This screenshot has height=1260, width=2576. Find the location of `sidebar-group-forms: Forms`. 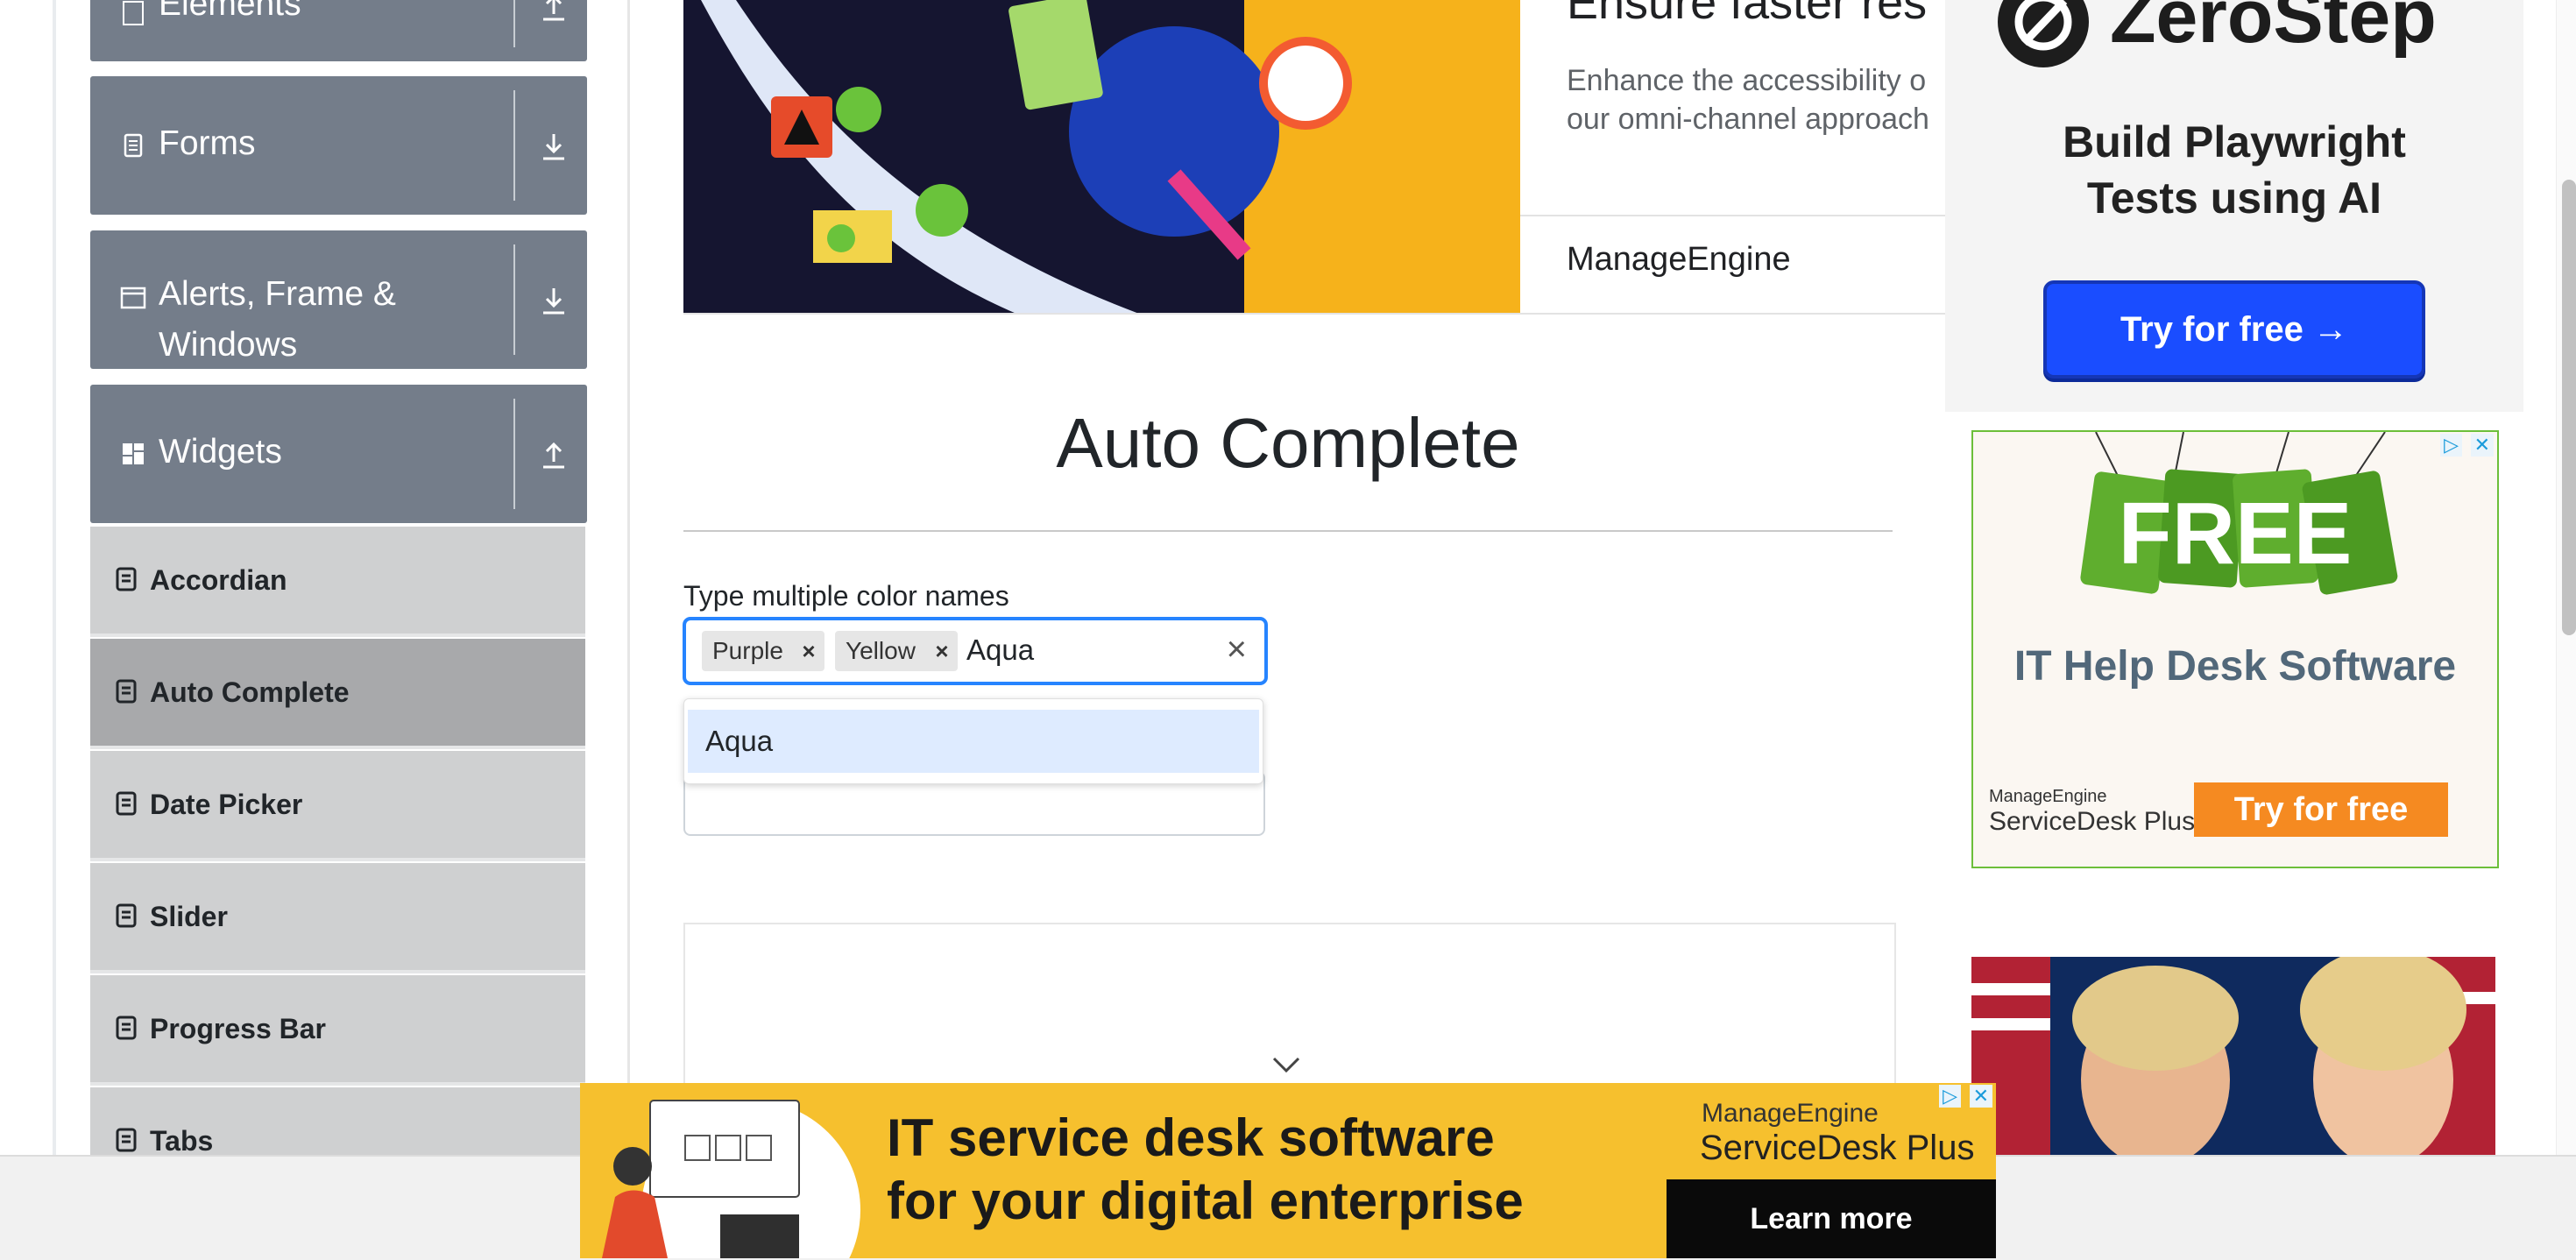

sidebar-group-forms: Forms is located at coordinates (338, 145).